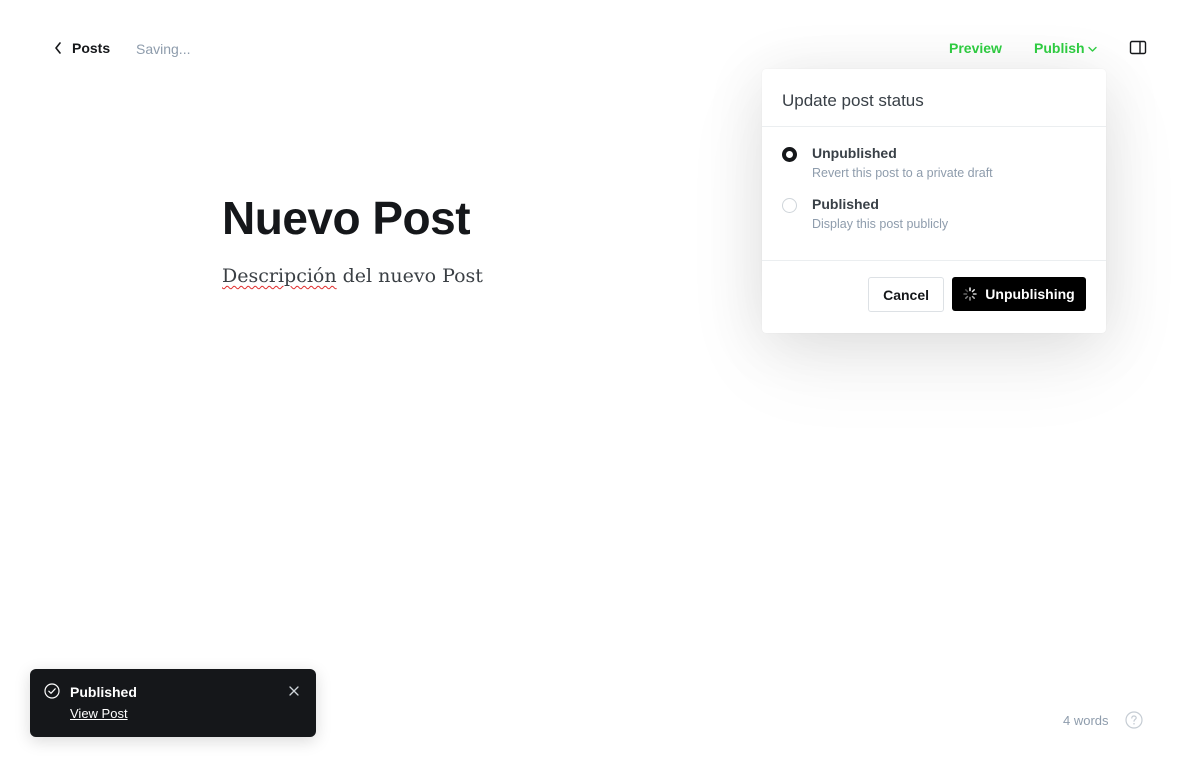 This screenshot has width=1184, height=767. What do you see at coordinates (789, 205) in the screenshot?
I see `radio-published` at bounding box center [789, 205].